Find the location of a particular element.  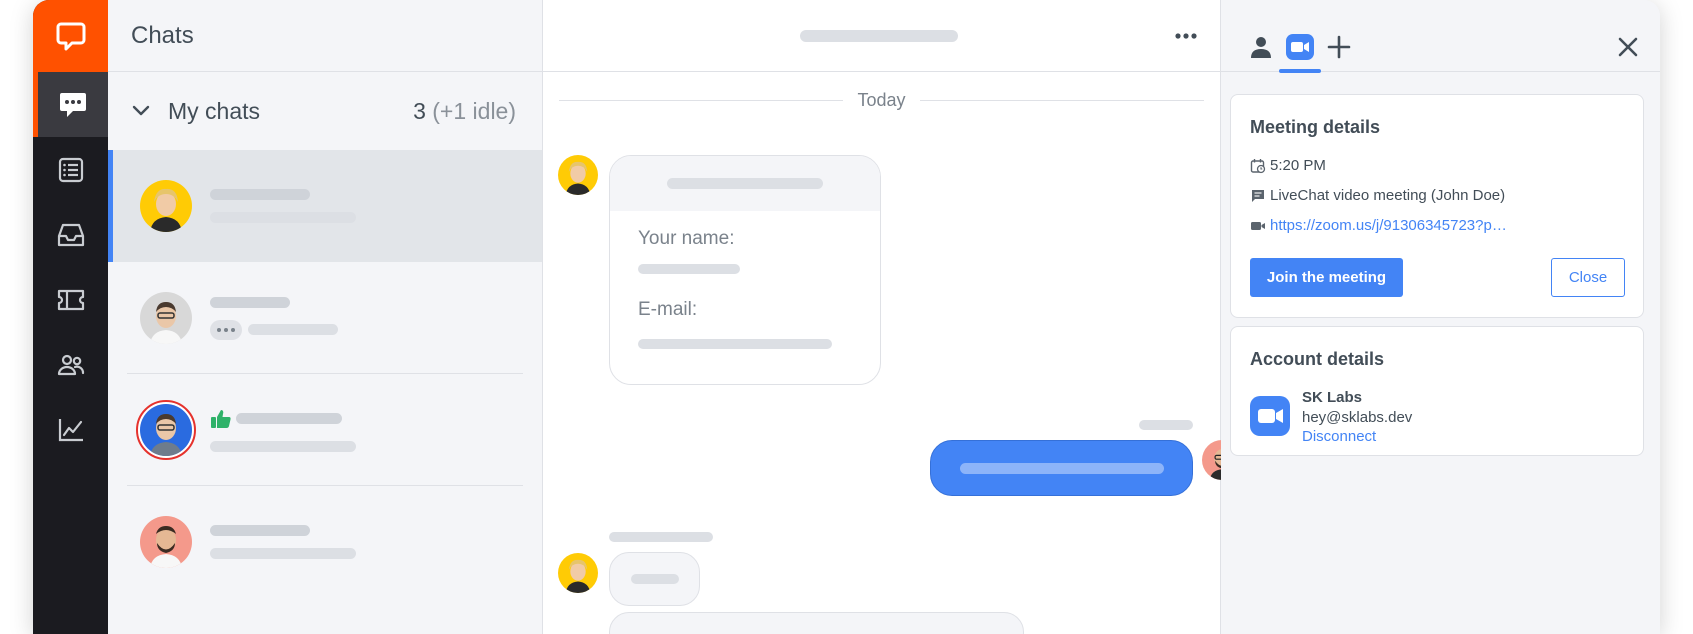

my-chats-section-toggle: My chats 3 (+1 idle) is located at coordinates (325, 111).